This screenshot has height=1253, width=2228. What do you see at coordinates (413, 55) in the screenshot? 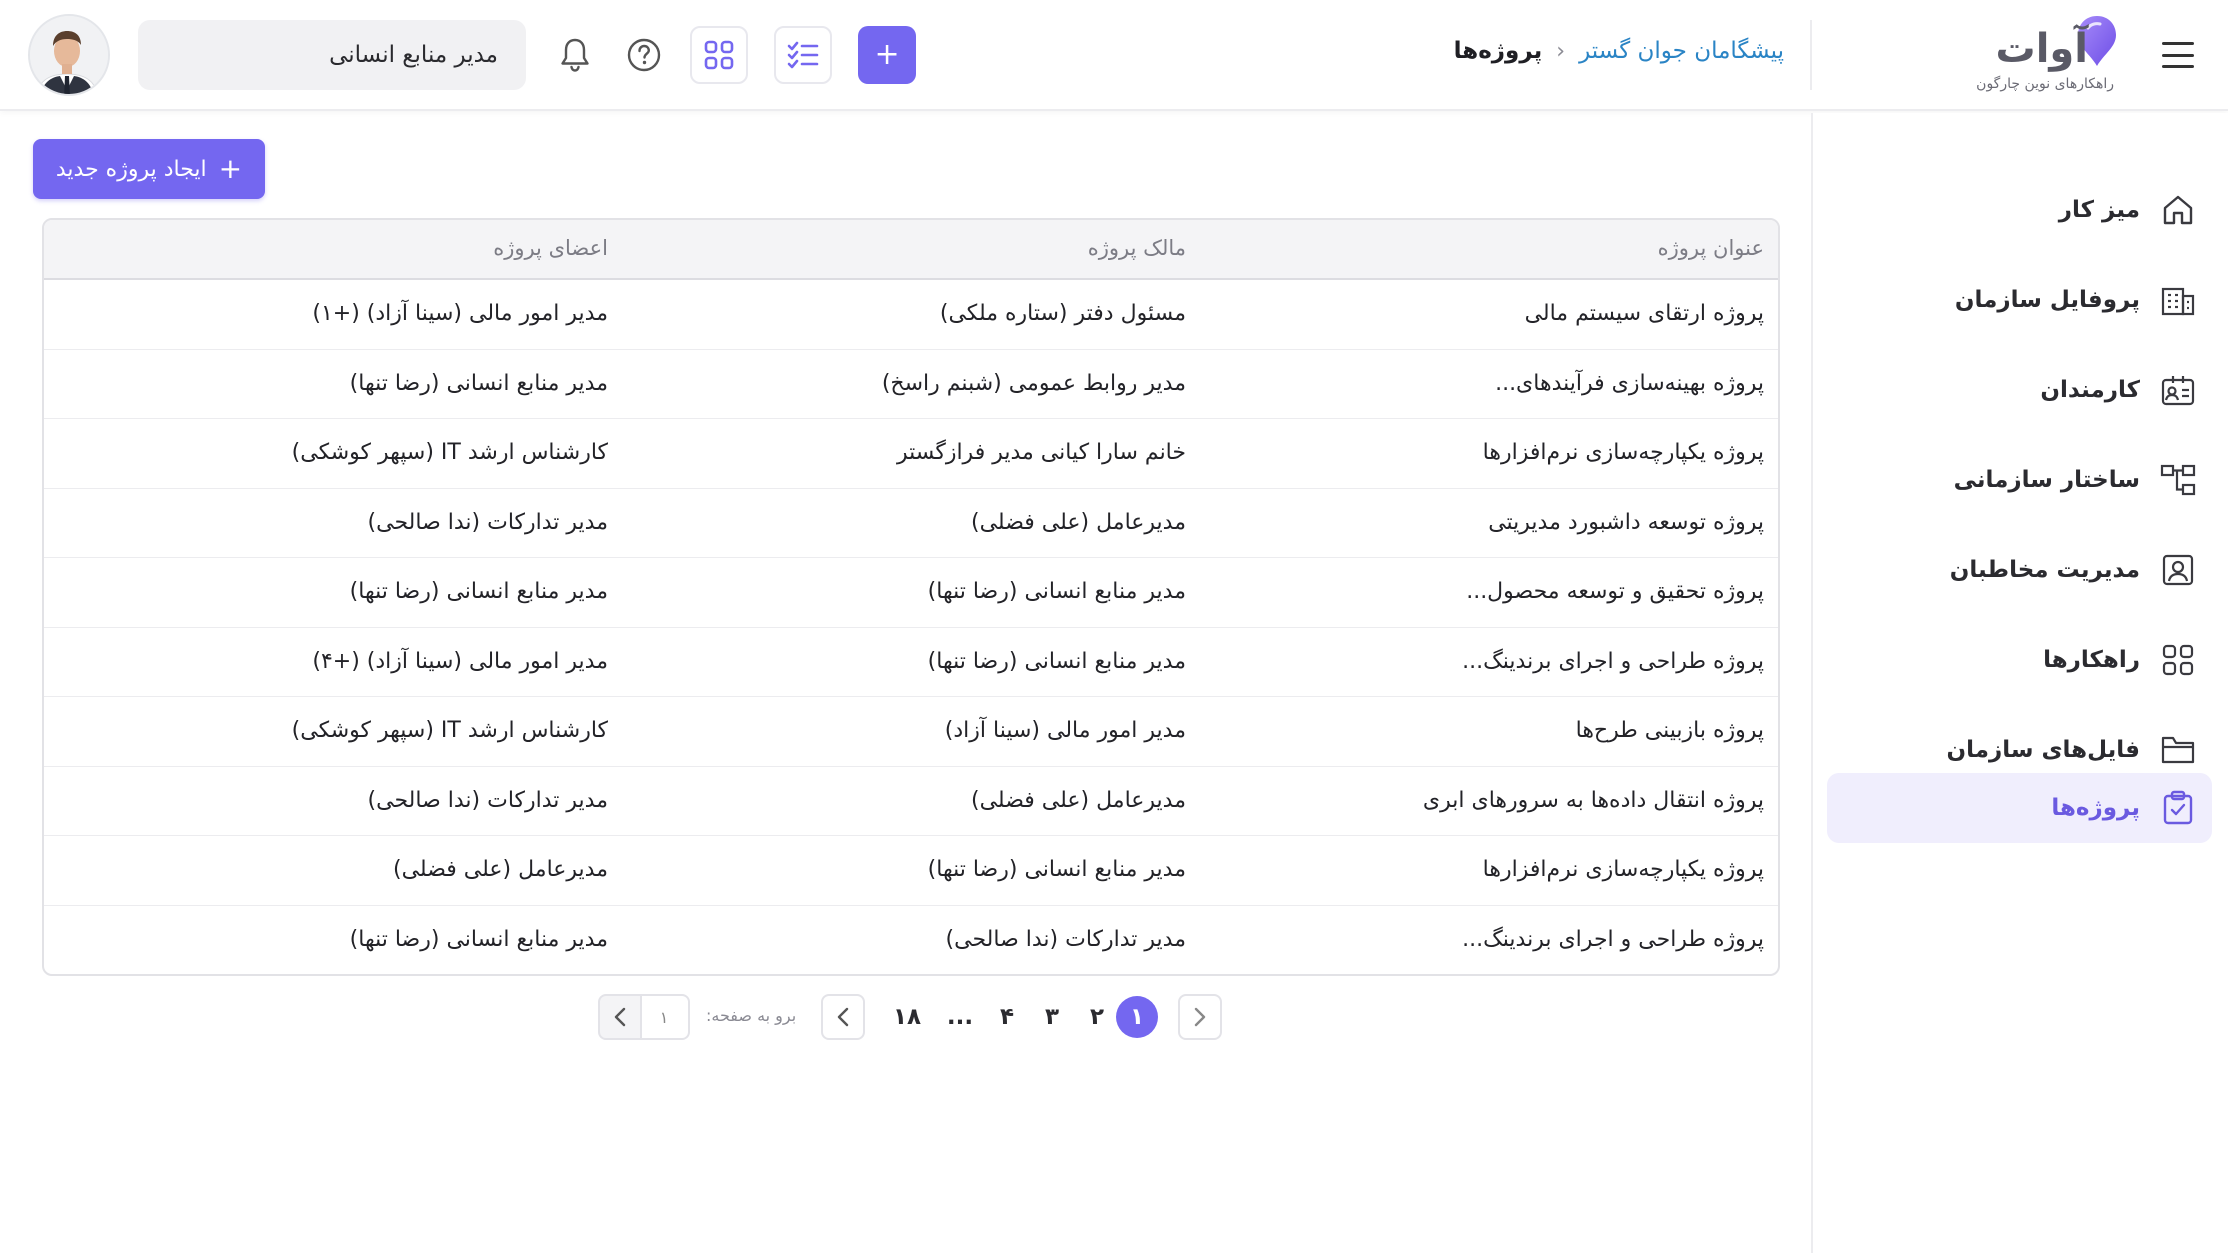
I see `role-select-value: مدیر منابع انسانی` at bounding box center [413, 55].